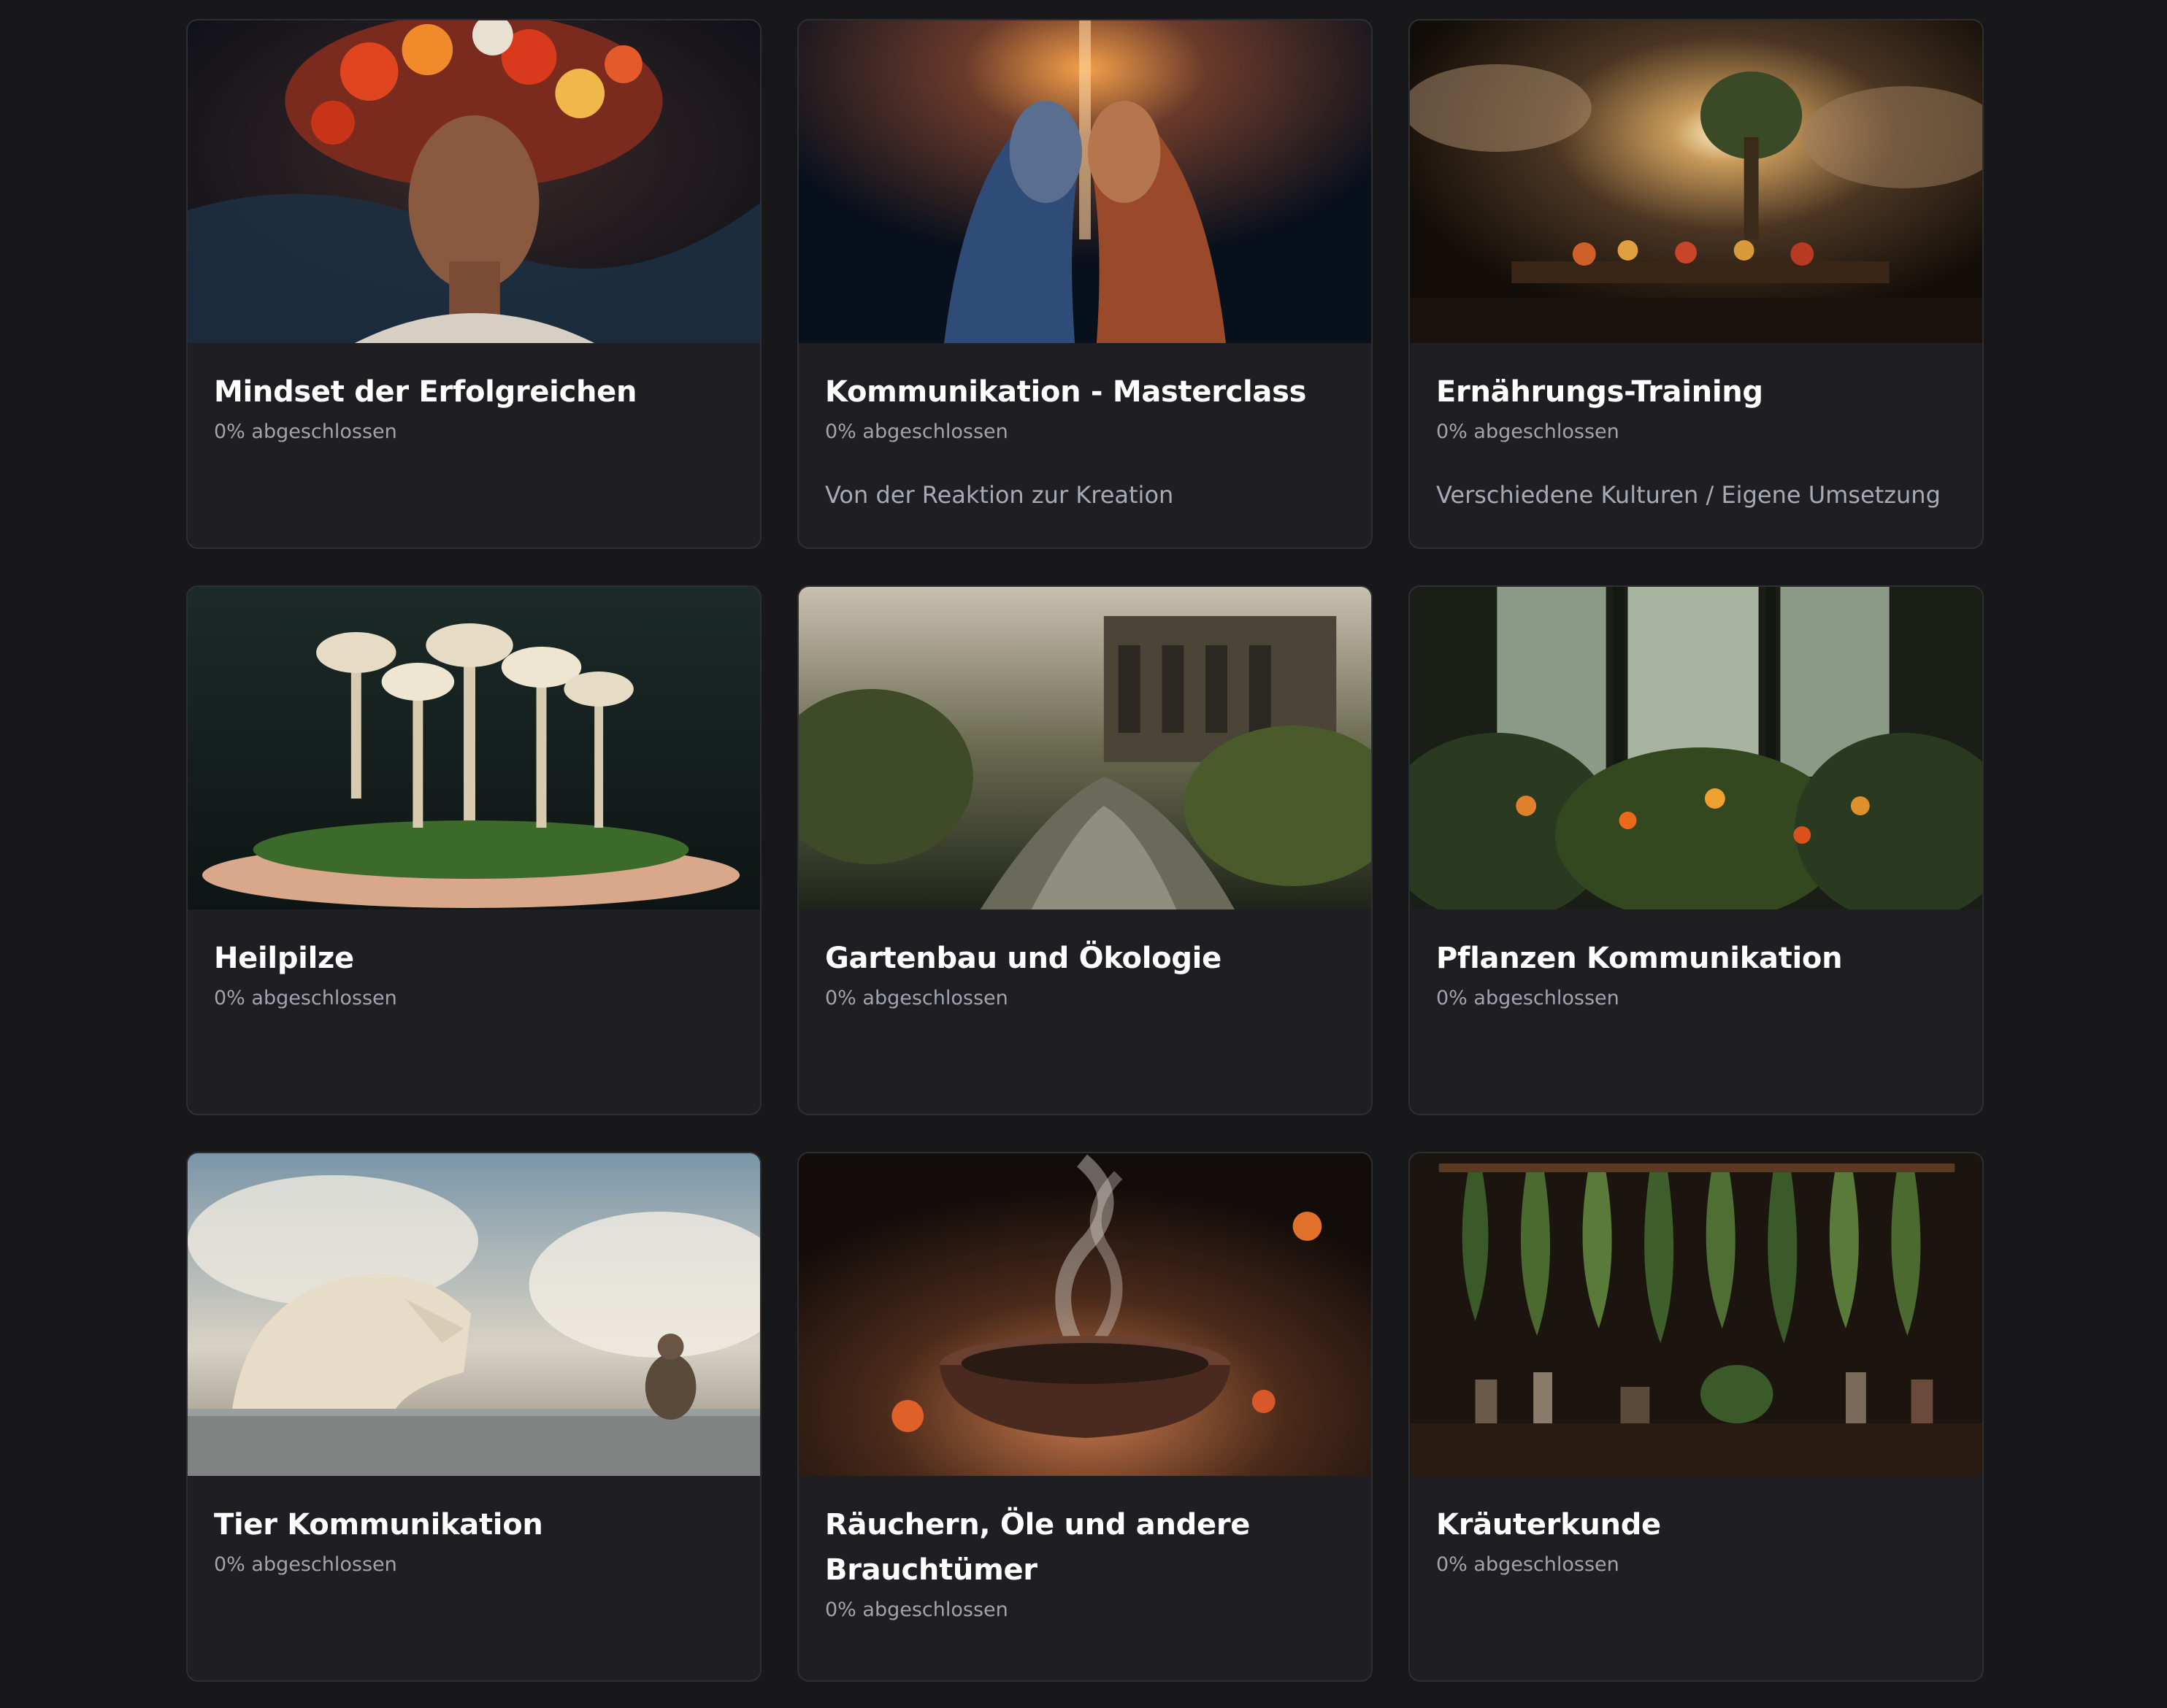  Describe the element at coordinates (474, 958) in the screenshot. I see `course-title: Heilpilze` at that location.